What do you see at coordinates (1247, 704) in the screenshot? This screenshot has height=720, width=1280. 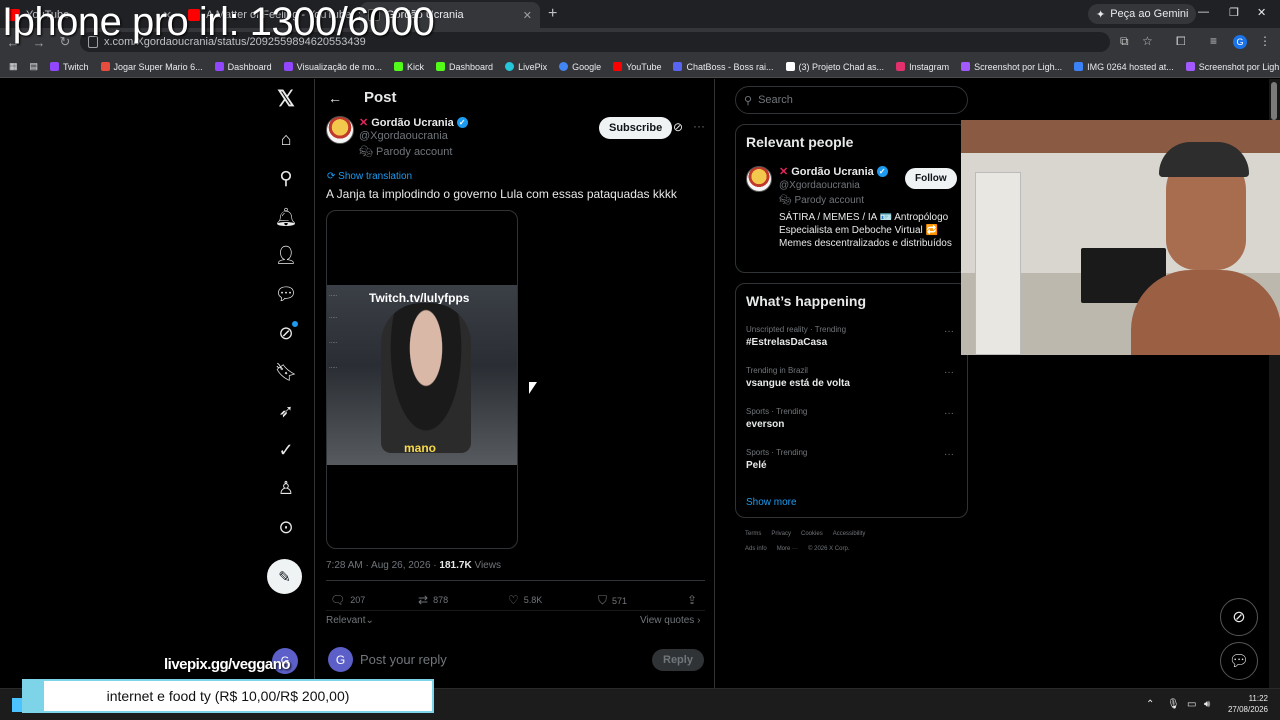 I see `system-clock: 11:22 27/08/2026` at bounding box center [1247, 704].